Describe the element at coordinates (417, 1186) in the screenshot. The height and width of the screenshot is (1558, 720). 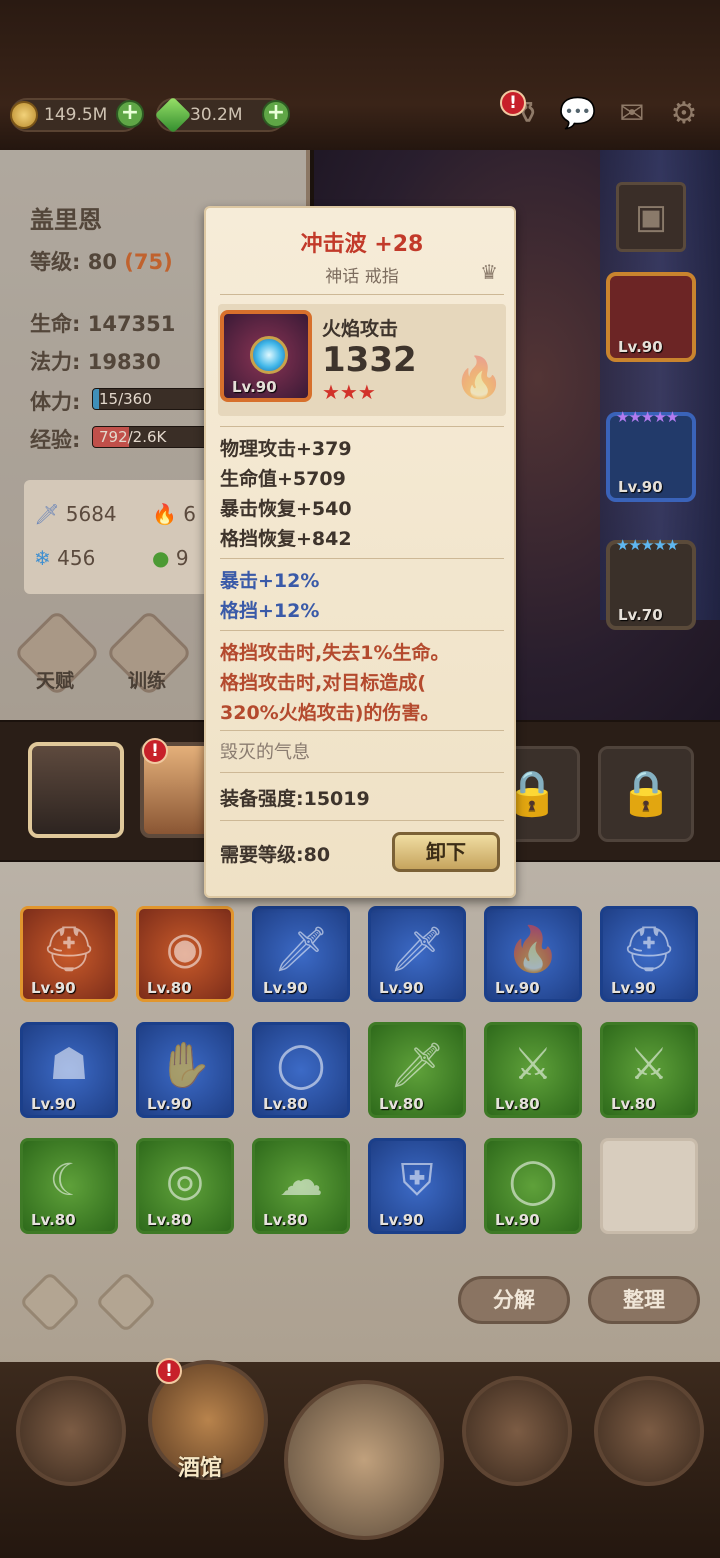
I see `inventory-item: ⛨ Lv.90` at that location.